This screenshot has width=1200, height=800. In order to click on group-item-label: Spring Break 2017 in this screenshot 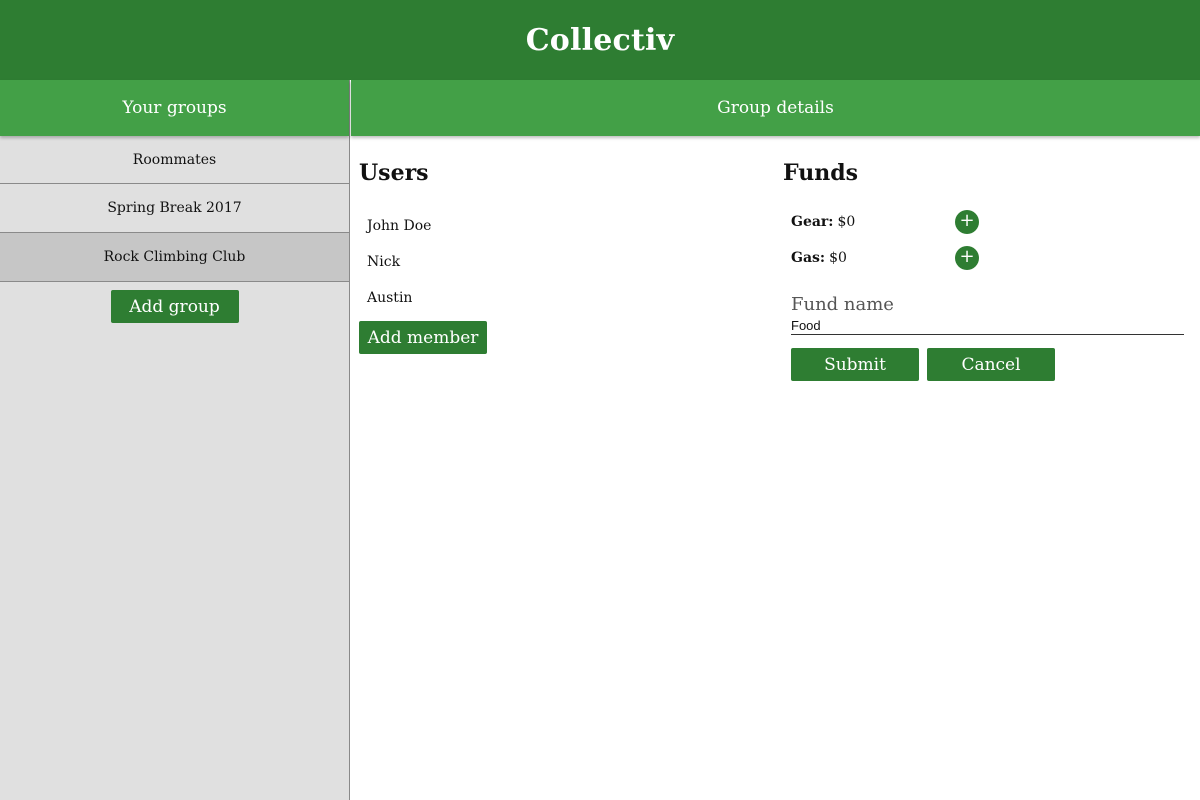, I will do `click(174, 208)`.